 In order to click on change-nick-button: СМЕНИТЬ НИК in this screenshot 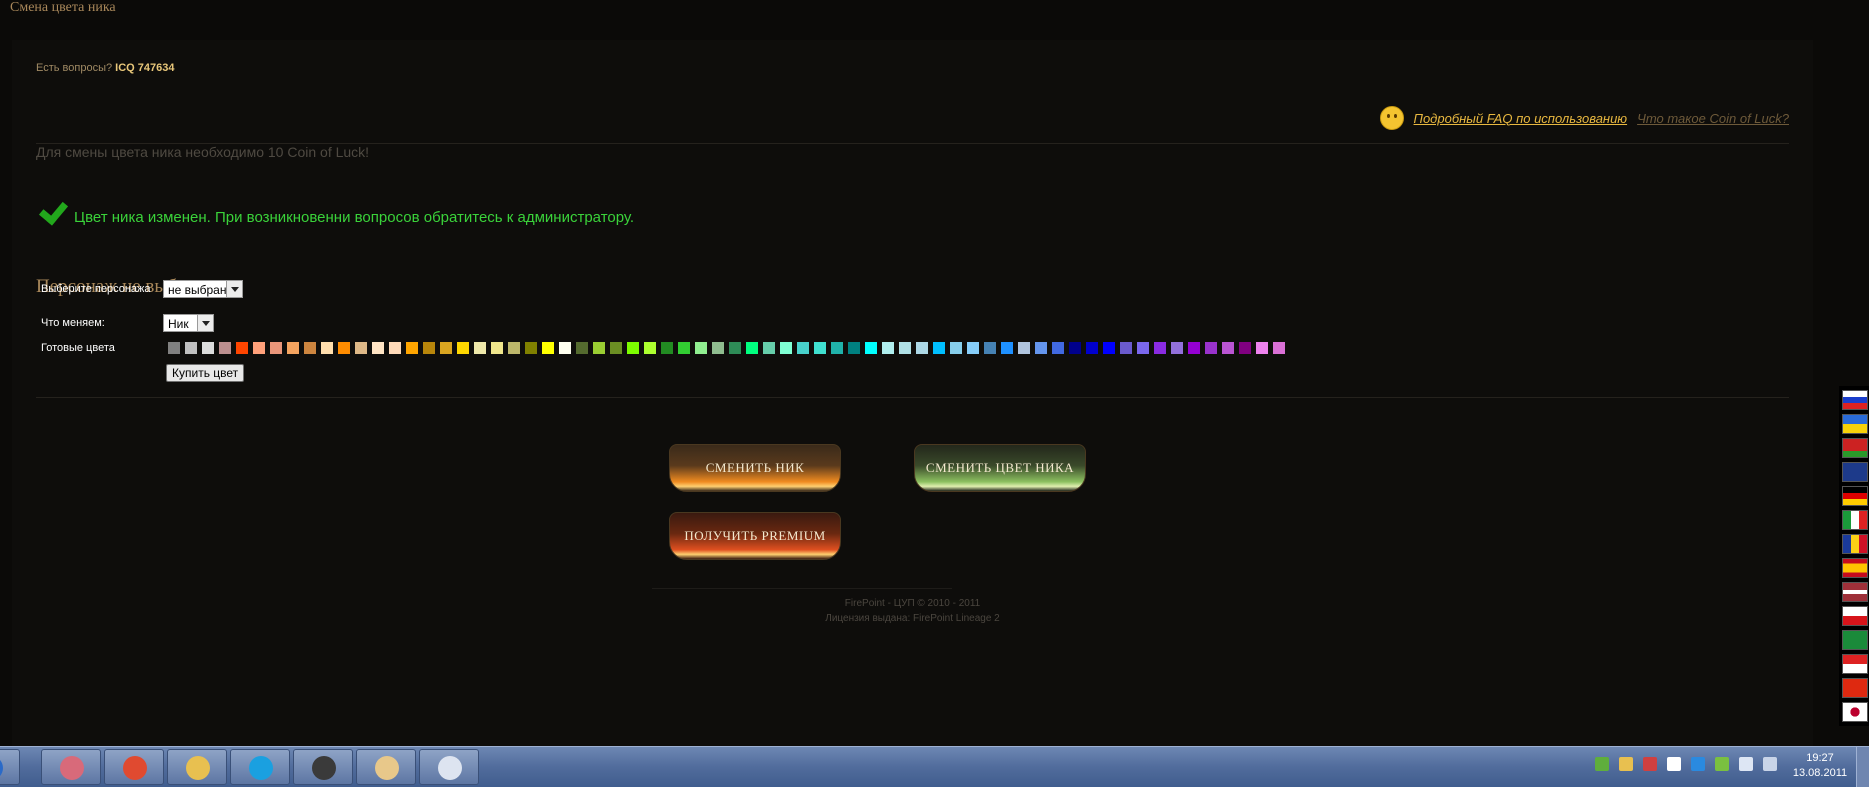, I will do `click(755, 468)`.